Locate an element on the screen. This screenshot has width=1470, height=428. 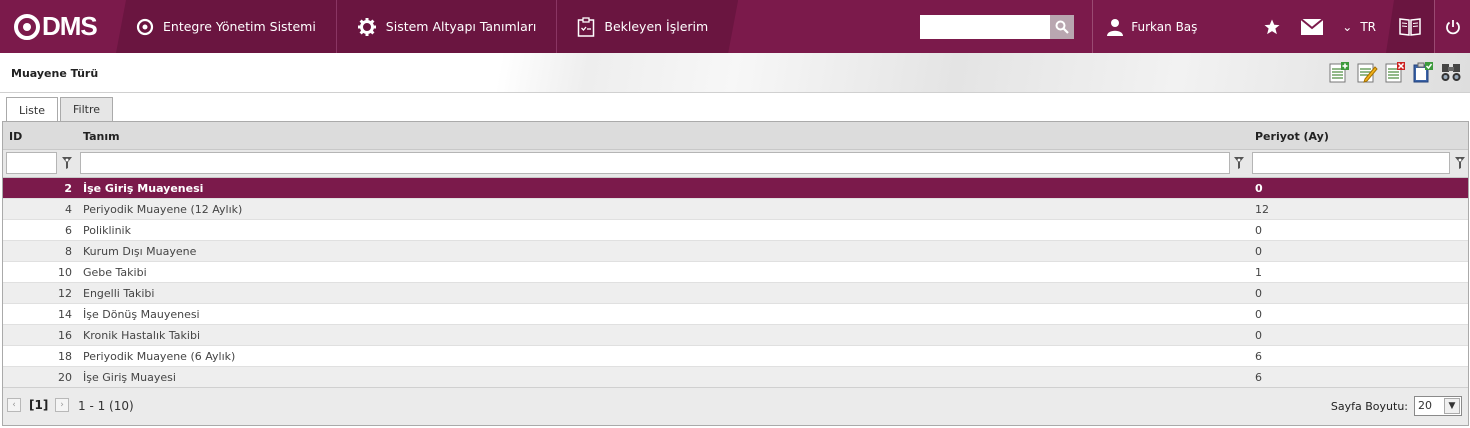
logo-q-icon is located at coordinates (27, 26).